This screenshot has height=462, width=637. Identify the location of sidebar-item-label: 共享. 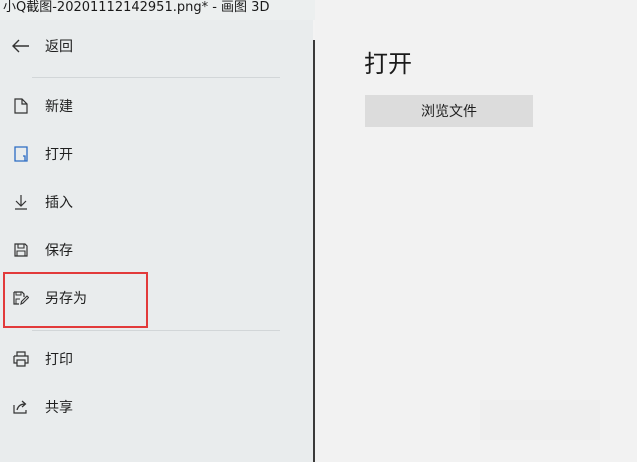
(59, 408).